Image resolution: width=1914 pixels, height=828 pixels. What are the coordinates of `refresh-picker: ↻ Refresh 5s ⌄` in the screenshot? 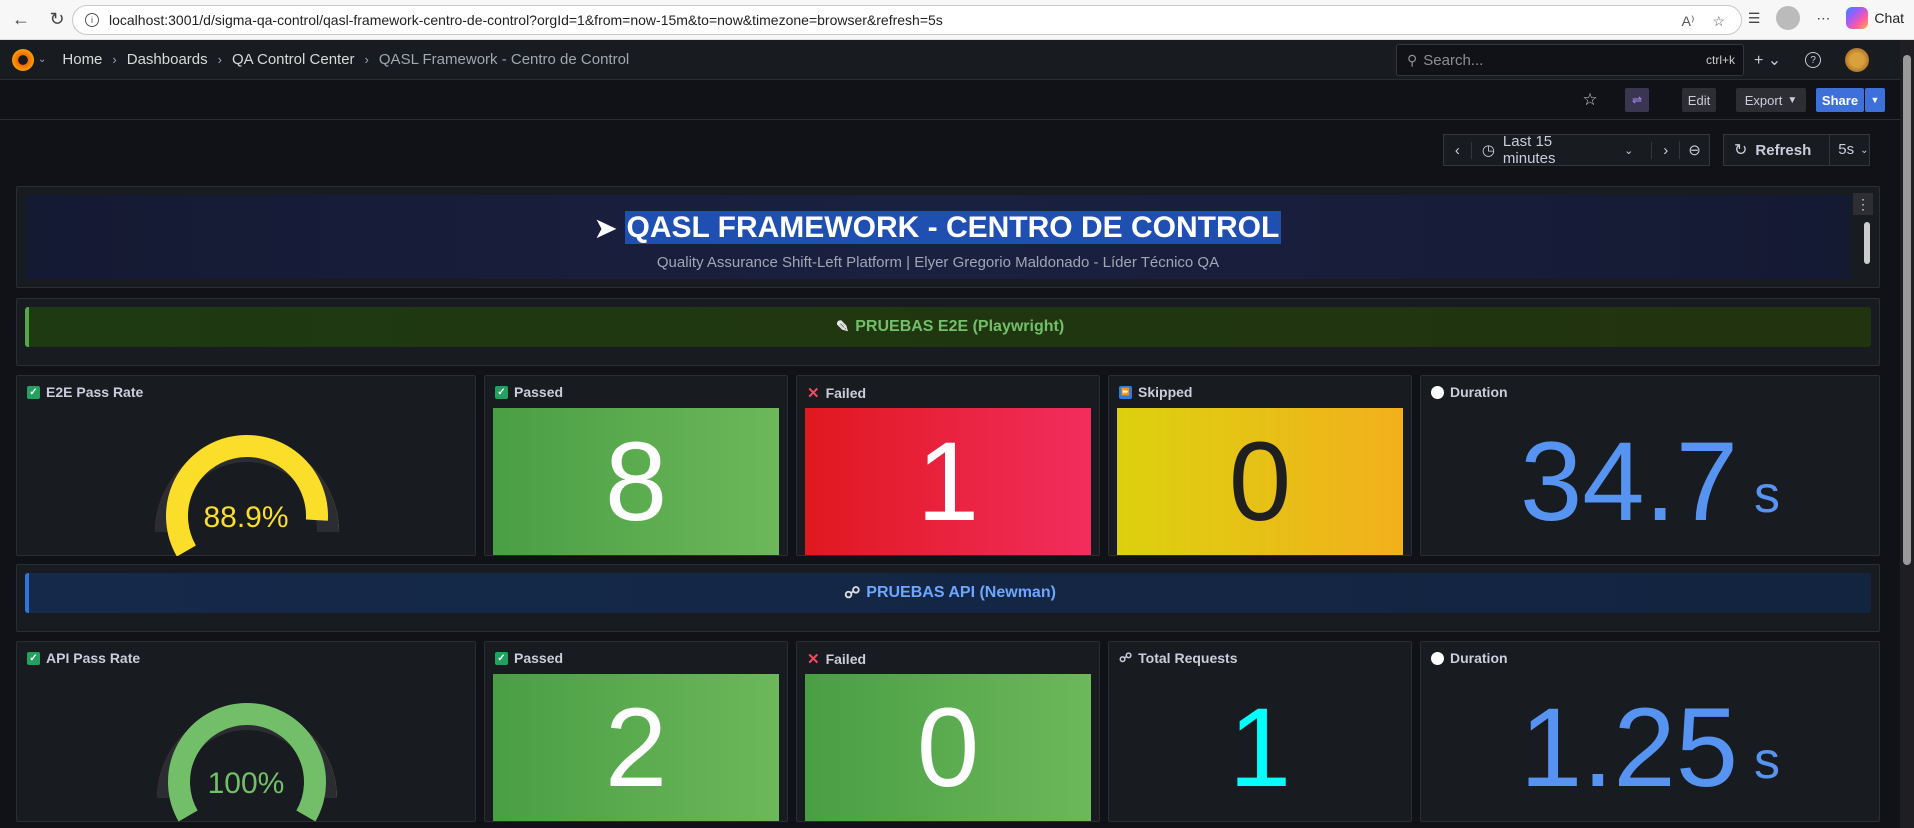 It's located at (1796, 150).